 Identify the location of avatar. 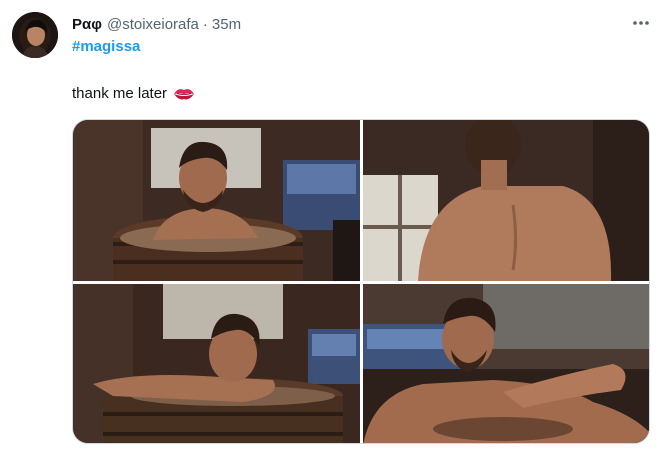
(35, 35).